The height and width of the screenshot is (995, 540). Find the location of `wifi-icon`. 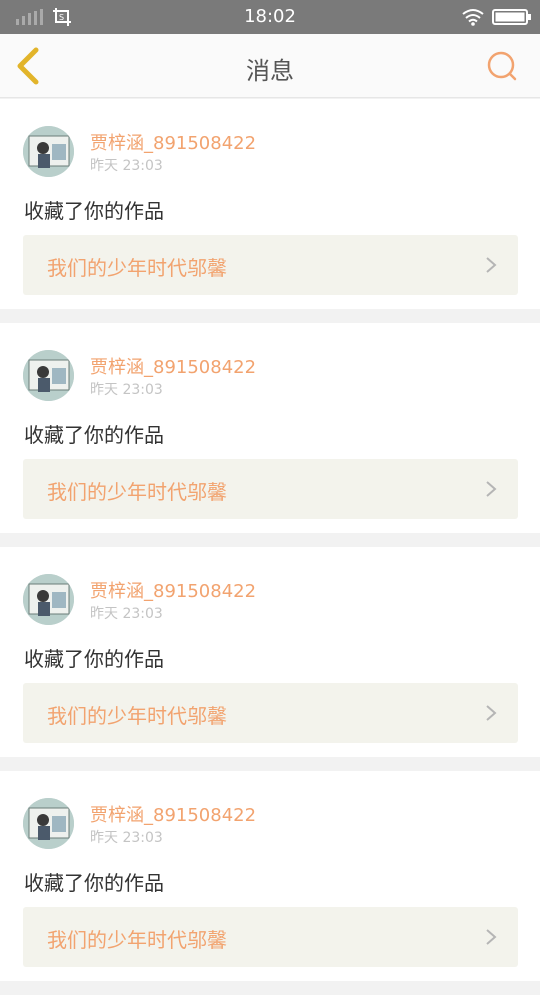

wifi-icon is located at coordinates (473, 17).